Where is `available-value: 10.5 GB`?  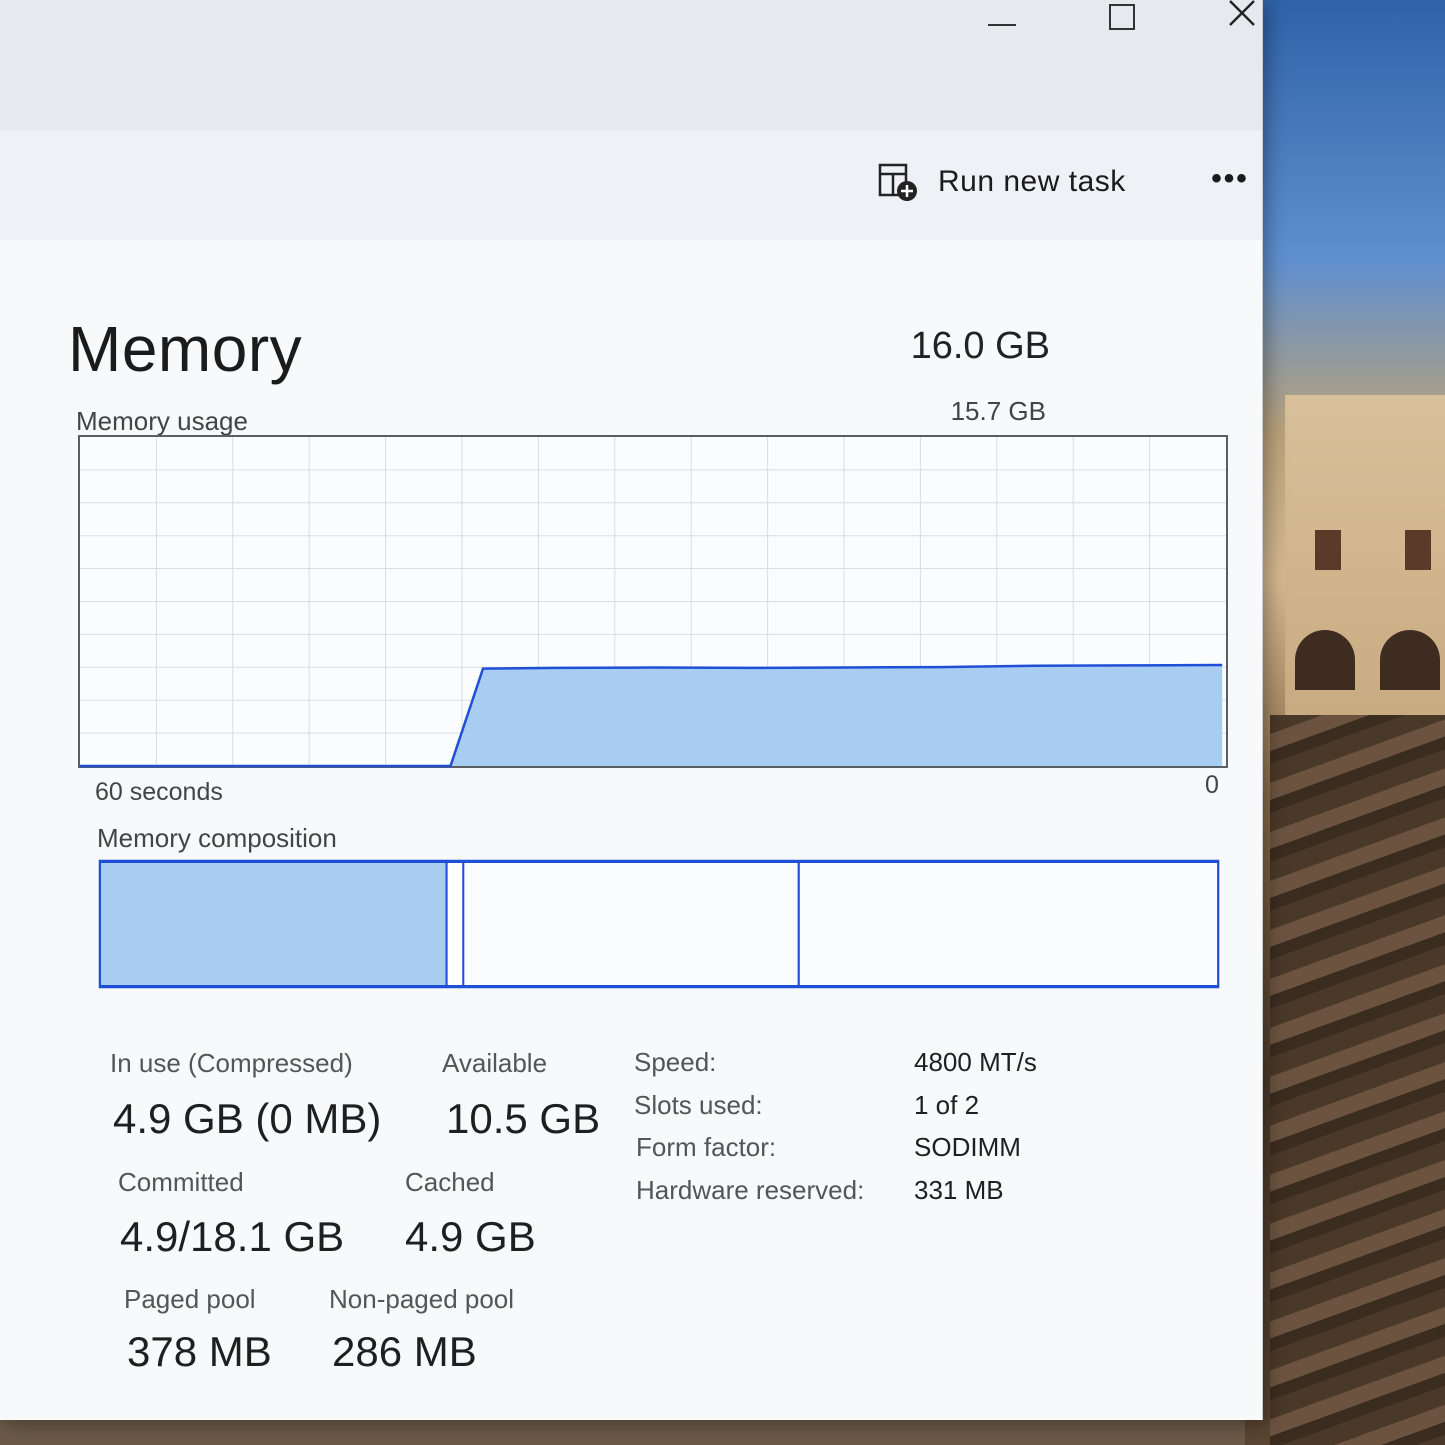
available-value: 10.5 GB is located at coordinates (523, 1118).